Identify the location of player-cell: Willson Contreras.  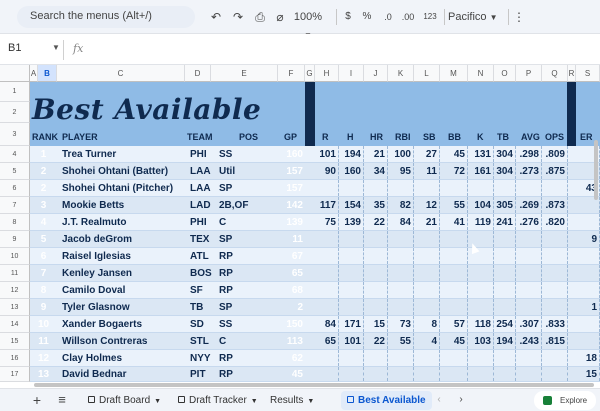
(124, 341).